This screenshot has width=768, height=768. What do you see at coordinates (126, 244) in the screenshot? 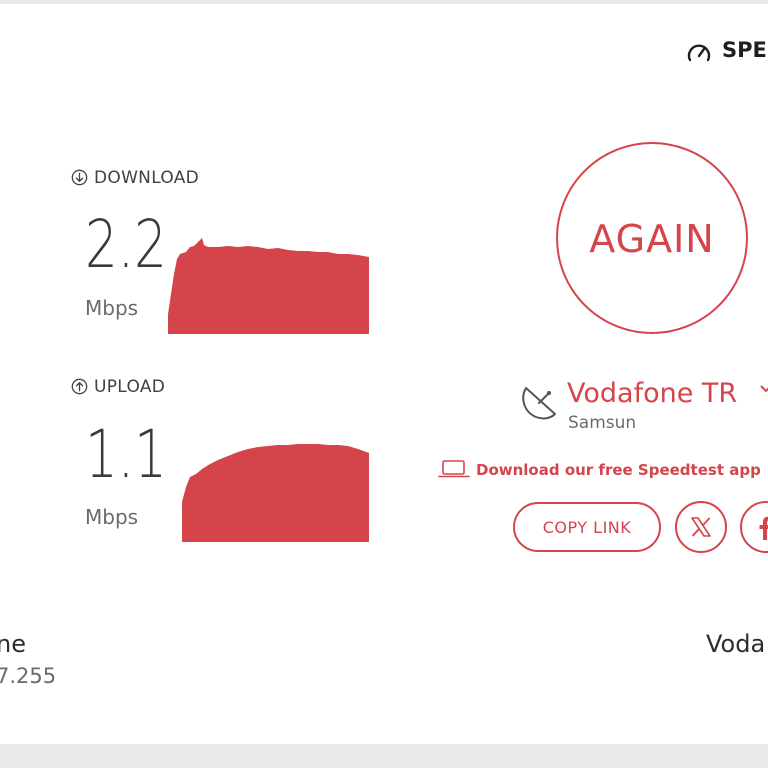
I see `download-speed-value: 2.2` at bounding box center [126, 244].